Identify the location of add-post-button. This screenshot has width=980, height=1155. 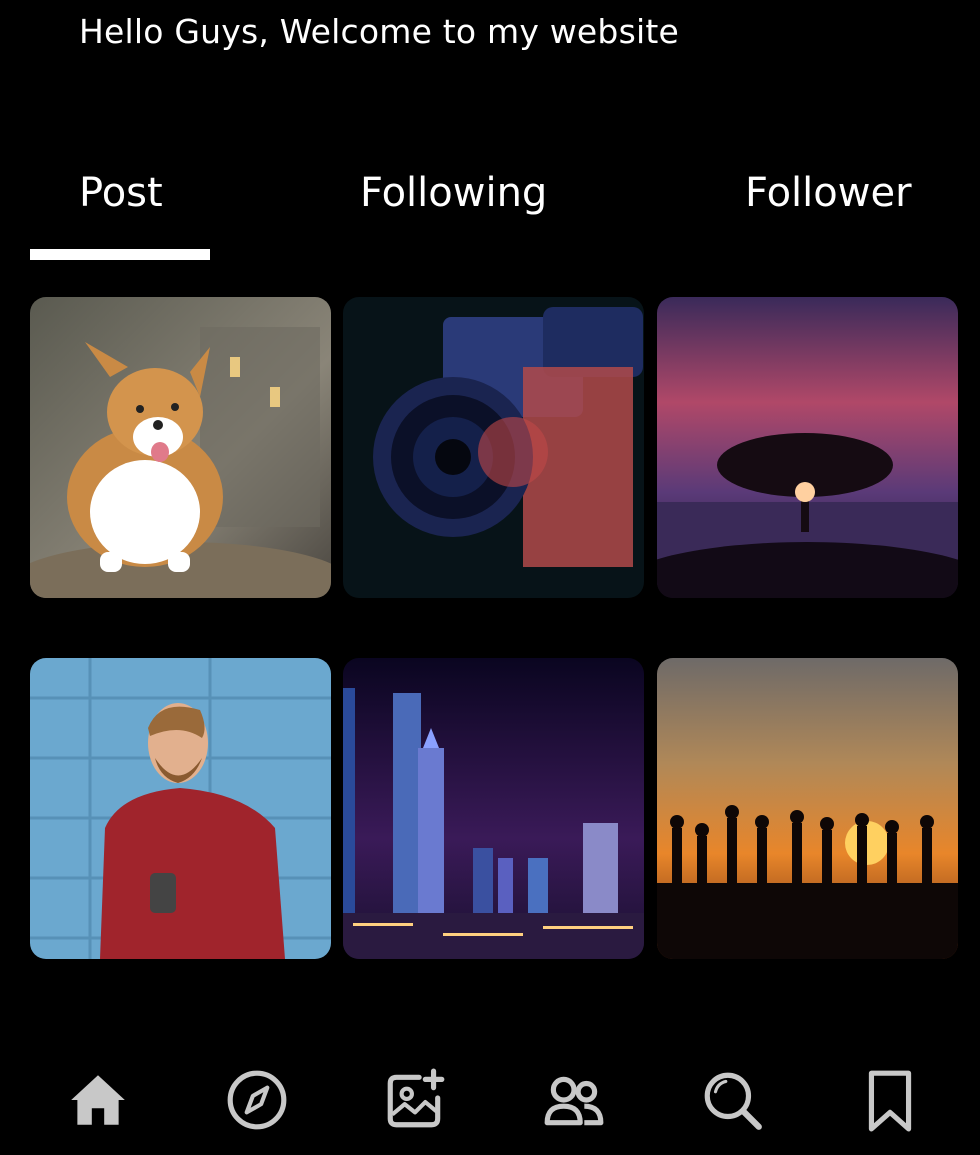
(415, 1100).